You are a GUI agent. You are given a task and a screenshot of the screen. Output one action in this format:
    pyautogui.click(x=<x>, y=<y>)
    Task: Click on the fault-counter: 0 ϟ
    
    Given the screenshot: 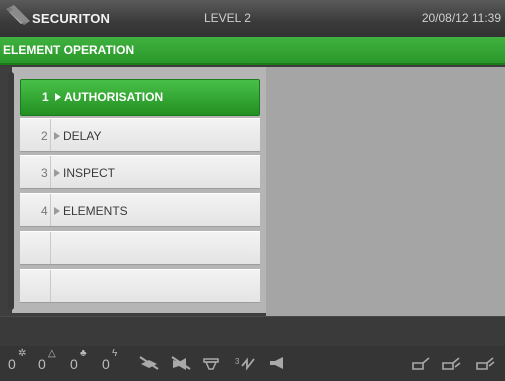 What is the action you would take?
    pyautogui.click(x=109, y=360)
    